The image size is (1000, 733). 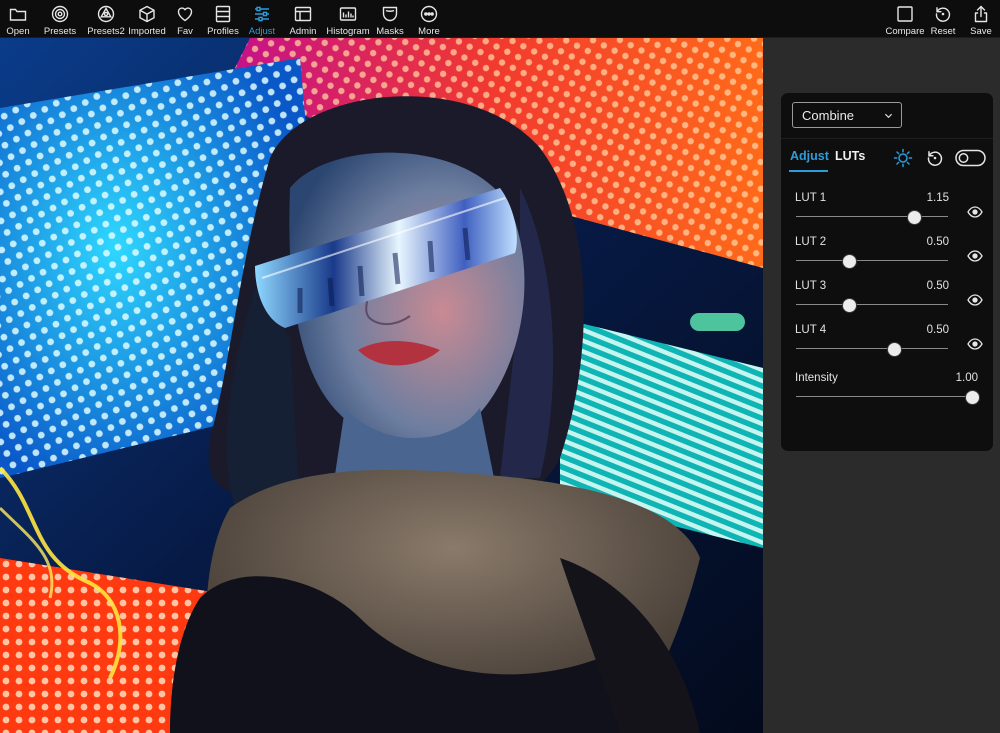 I want to click on lut-1-label: LUT 1, so click(x=811, y=198).